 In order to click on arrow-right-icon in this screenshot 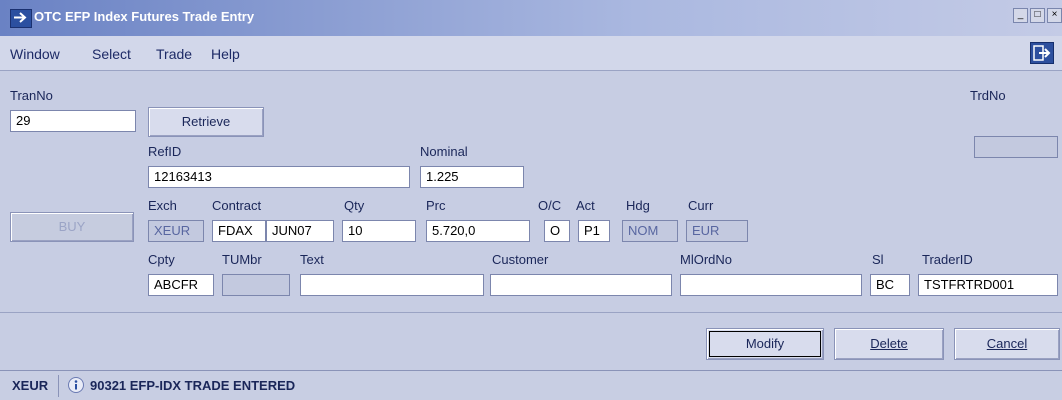, I will do `click(21, 18)`.